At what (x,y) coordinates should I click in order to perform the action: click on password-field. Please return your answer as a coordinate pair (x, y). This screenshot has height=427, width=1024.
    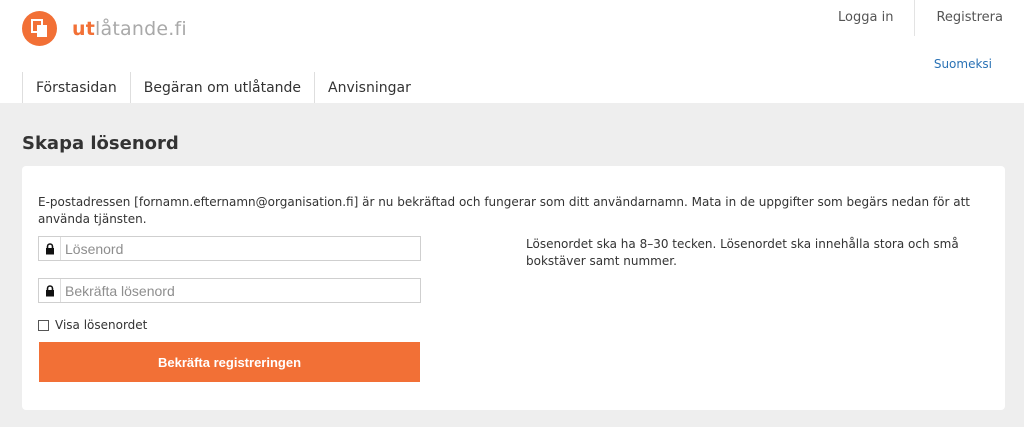
    Looking at the image, I should click on (229, 248).